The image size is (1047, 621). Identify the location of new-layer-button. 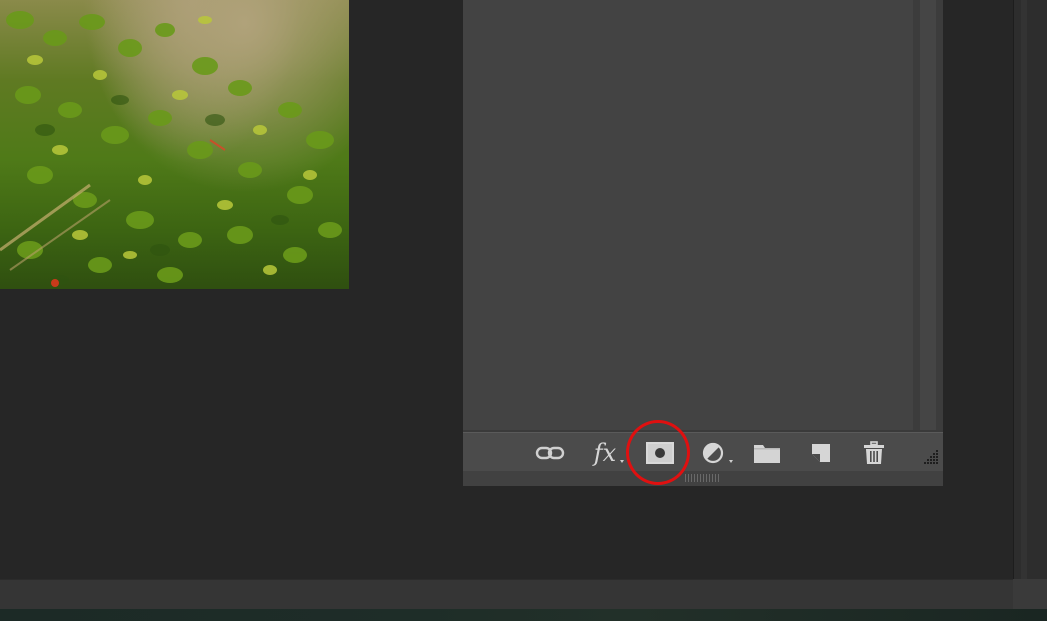
(821, 453).